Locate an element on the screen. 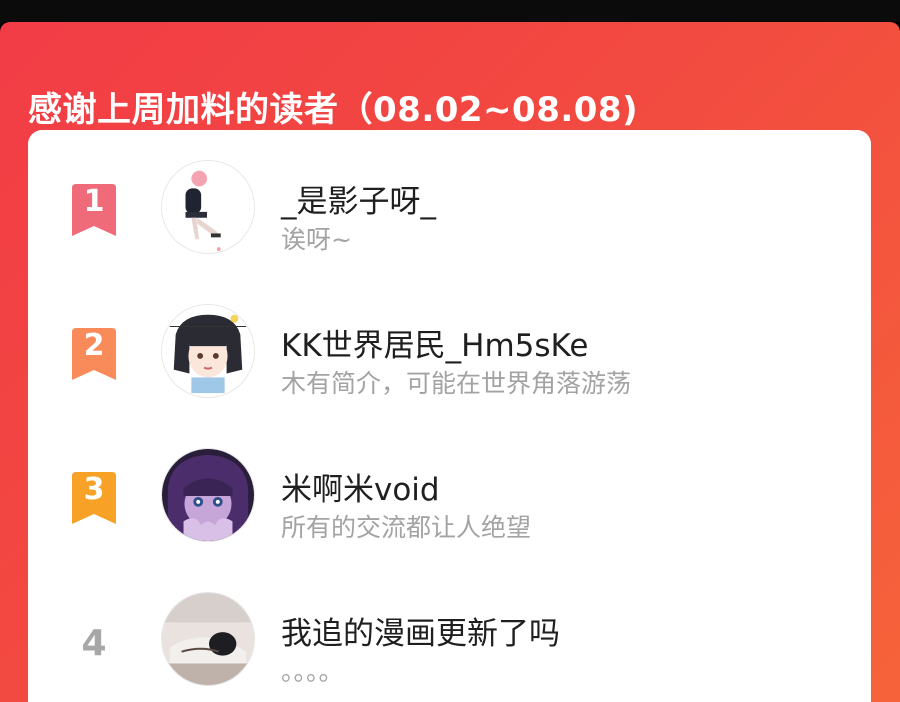 The width and height of the screenshot is (900, 702). rank-number-4: 4 is located at coordinates (94, 643).